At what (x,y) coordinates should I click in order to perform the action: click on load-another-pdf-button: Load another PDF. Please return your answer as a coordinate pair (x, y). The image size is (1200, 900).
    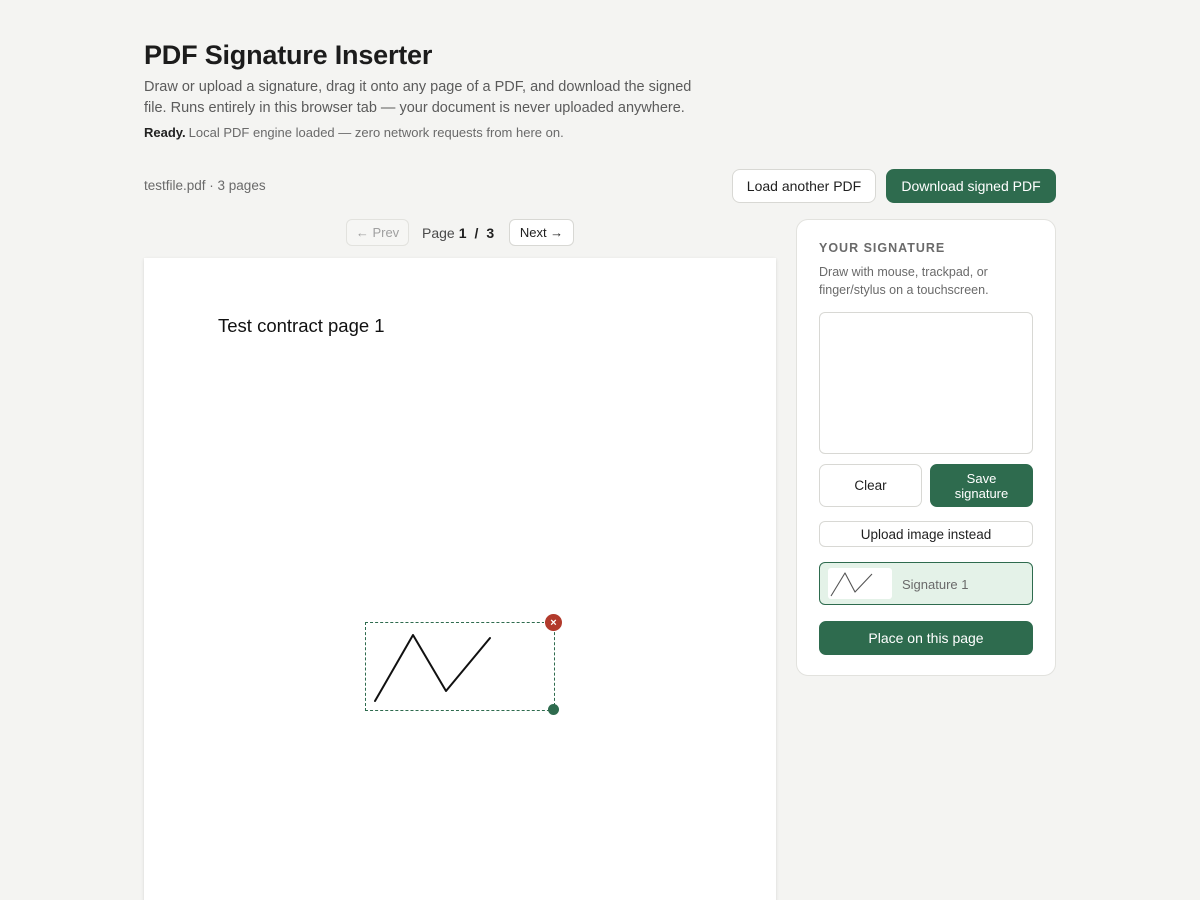
    Looking at the image, I should click on (804, 186).